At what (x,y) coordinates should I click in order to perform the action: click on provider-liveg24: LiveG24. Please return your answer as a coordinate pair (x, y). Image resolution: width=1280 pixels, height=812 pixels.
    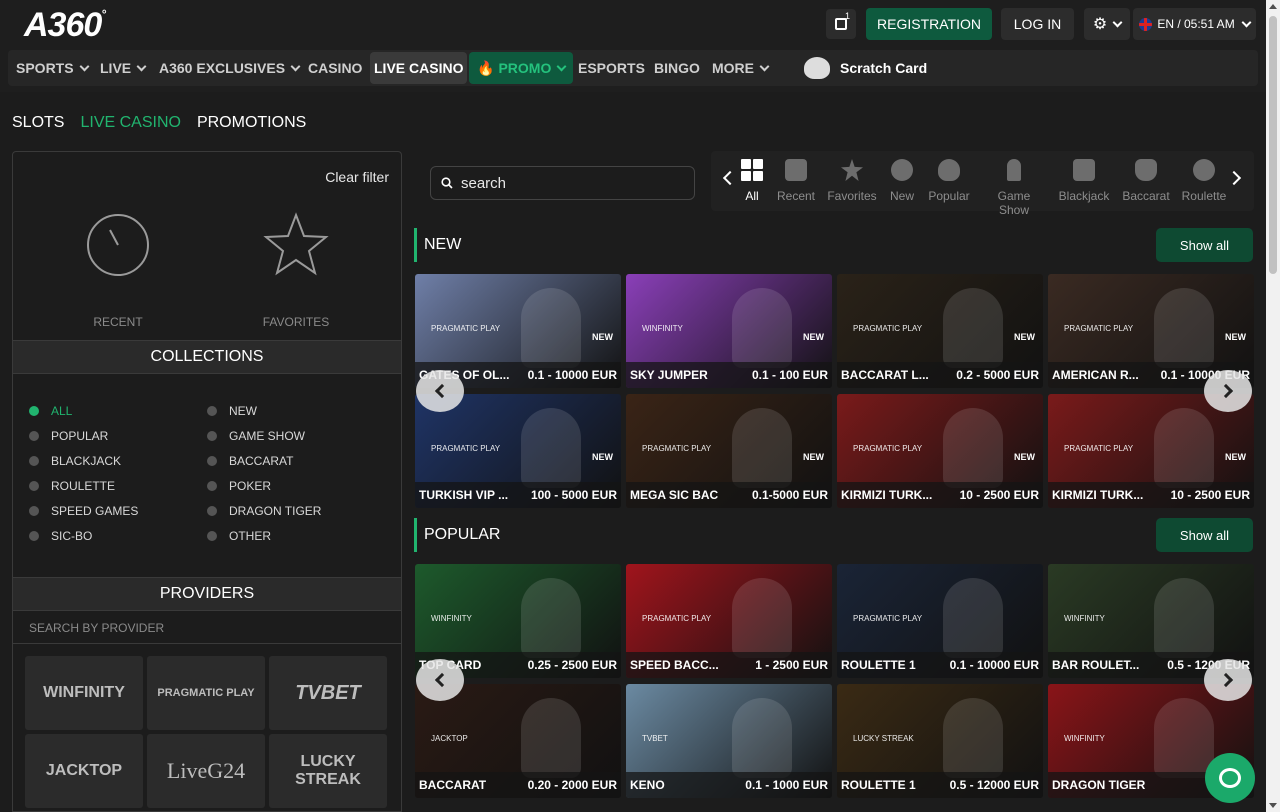
    Looking at the image, I should click on (206, 771).